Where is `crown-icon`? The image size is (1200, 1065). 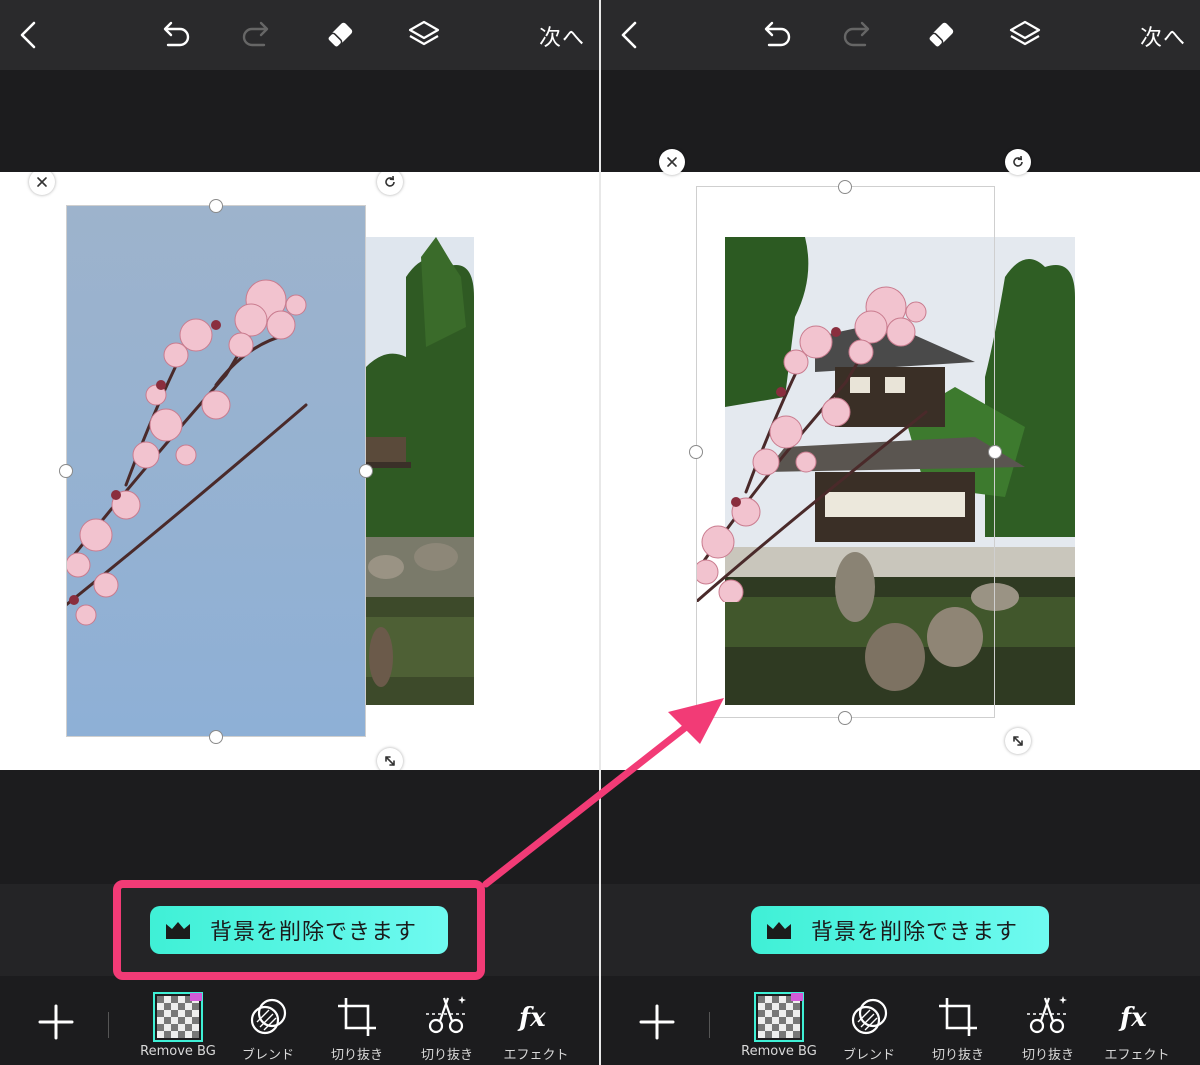 crown-icon is located at coordinates (779, 930).